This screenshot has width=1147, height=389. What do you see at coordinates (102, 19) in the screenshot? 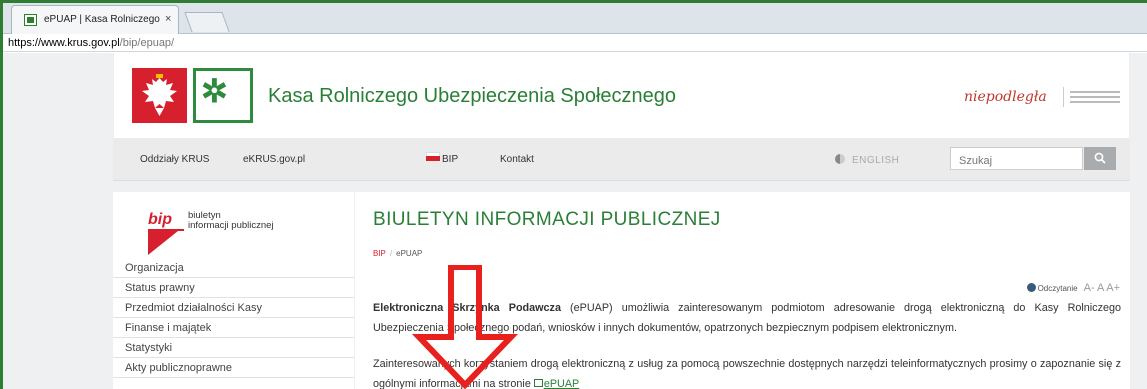
I see `tab-title: ePUAP | Kasa Rolniczego` at bounding box center [102, 19].